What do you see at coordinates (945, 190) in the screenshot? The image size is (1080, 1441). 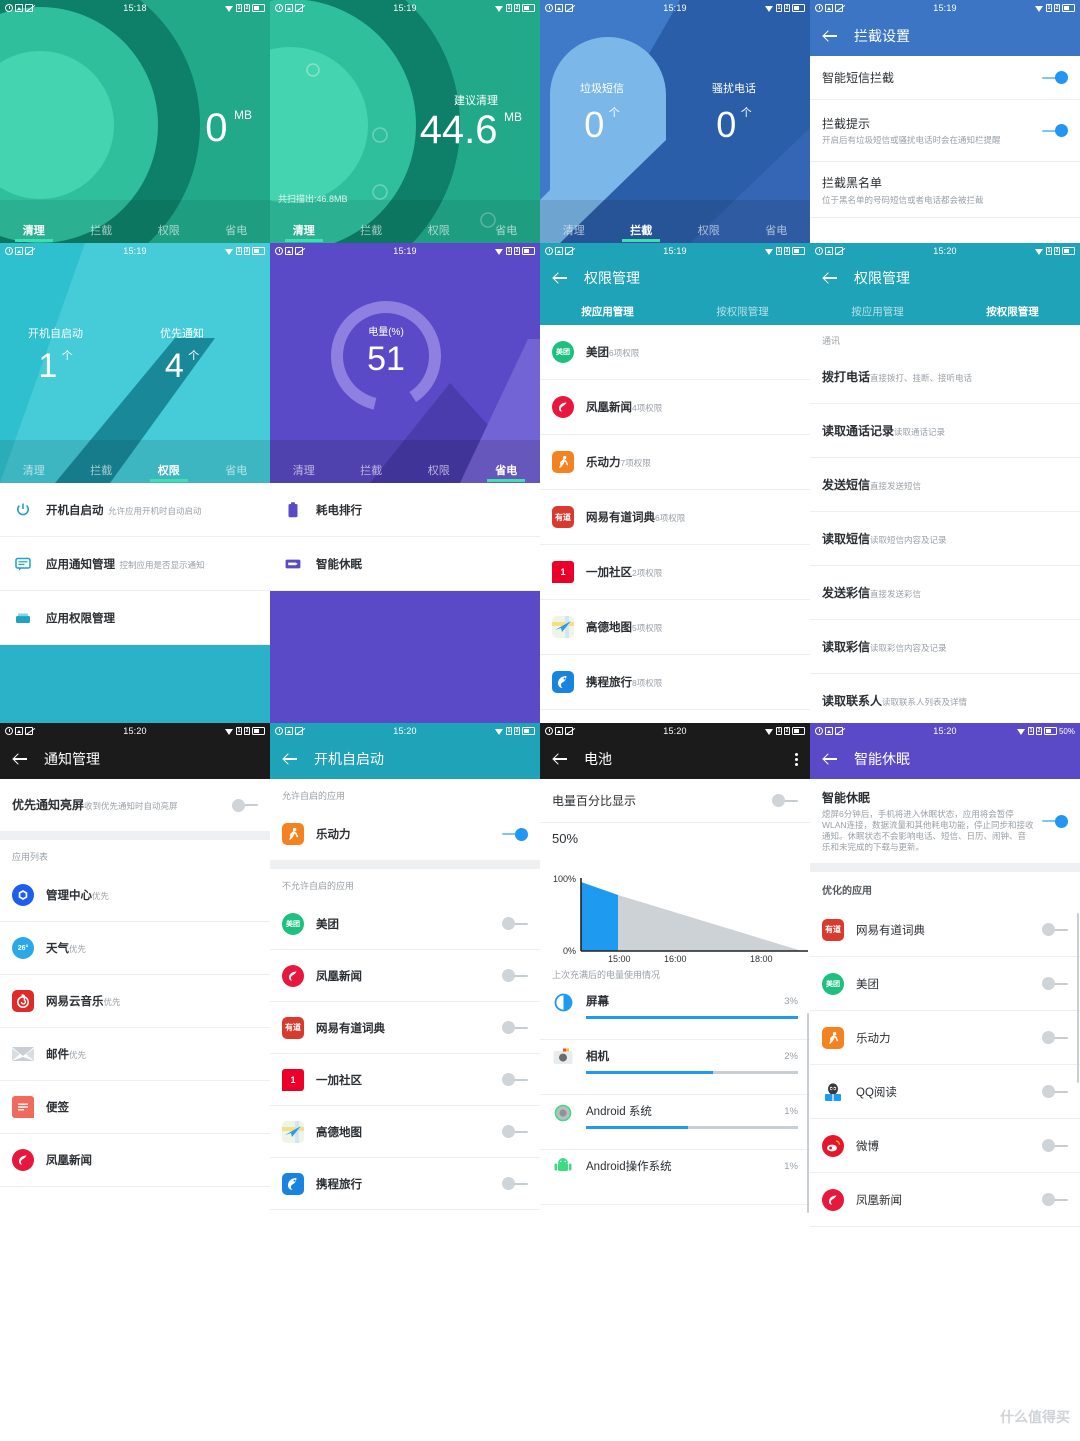 I see `list-item: 拦截黑名单 位于黑名单的号码短信或者电话都会被拦截` at bounding box center [945, 190].